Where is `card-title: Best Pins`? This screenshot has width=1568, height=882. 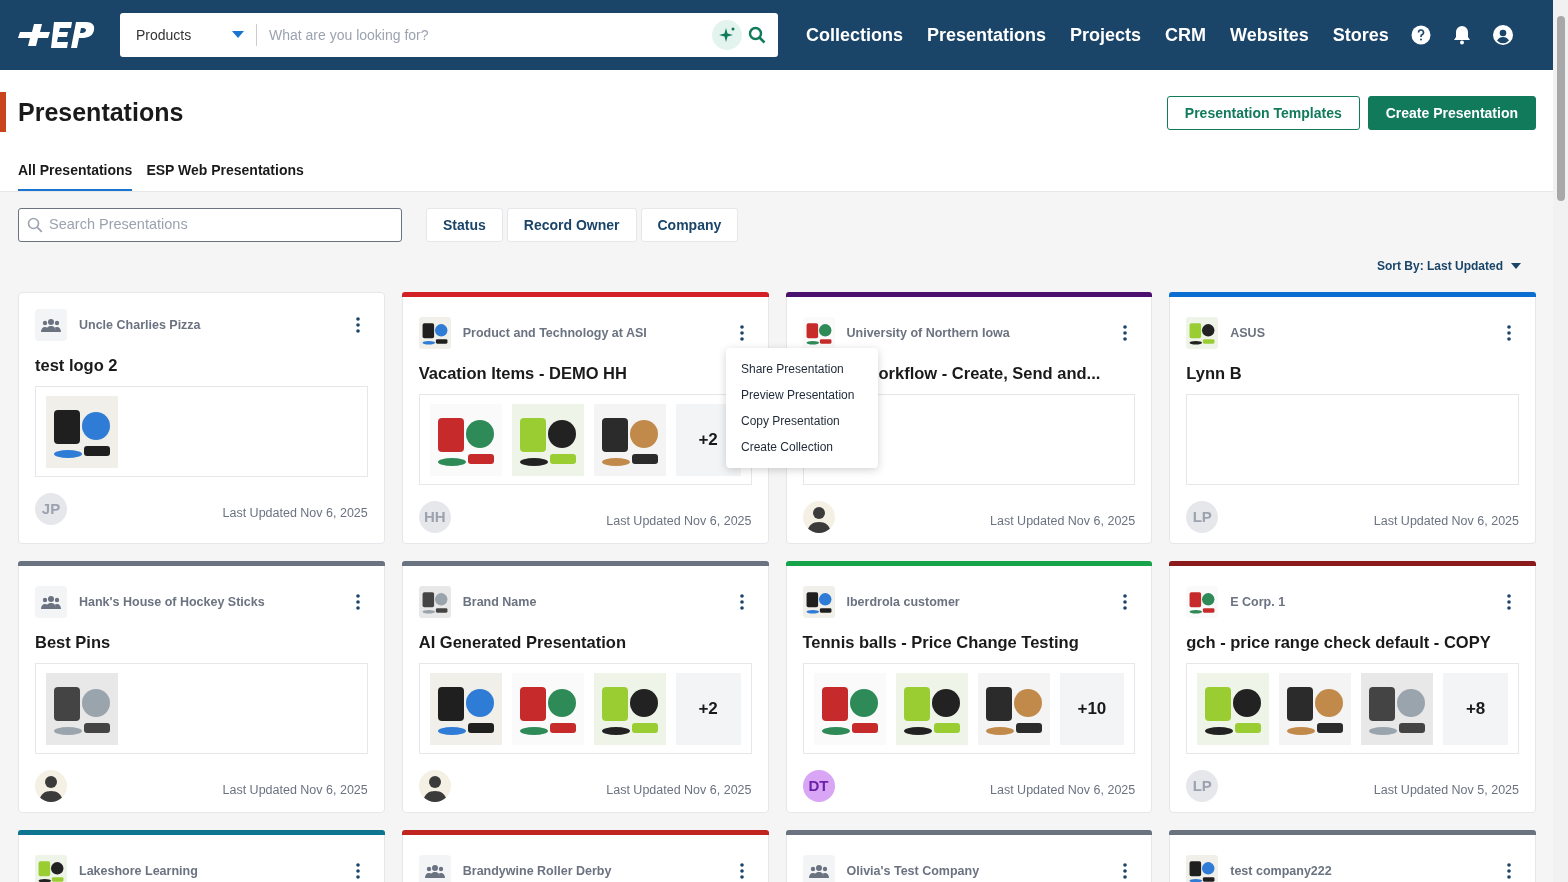 card-title: Best Pins is located at coordinates (73, 642).